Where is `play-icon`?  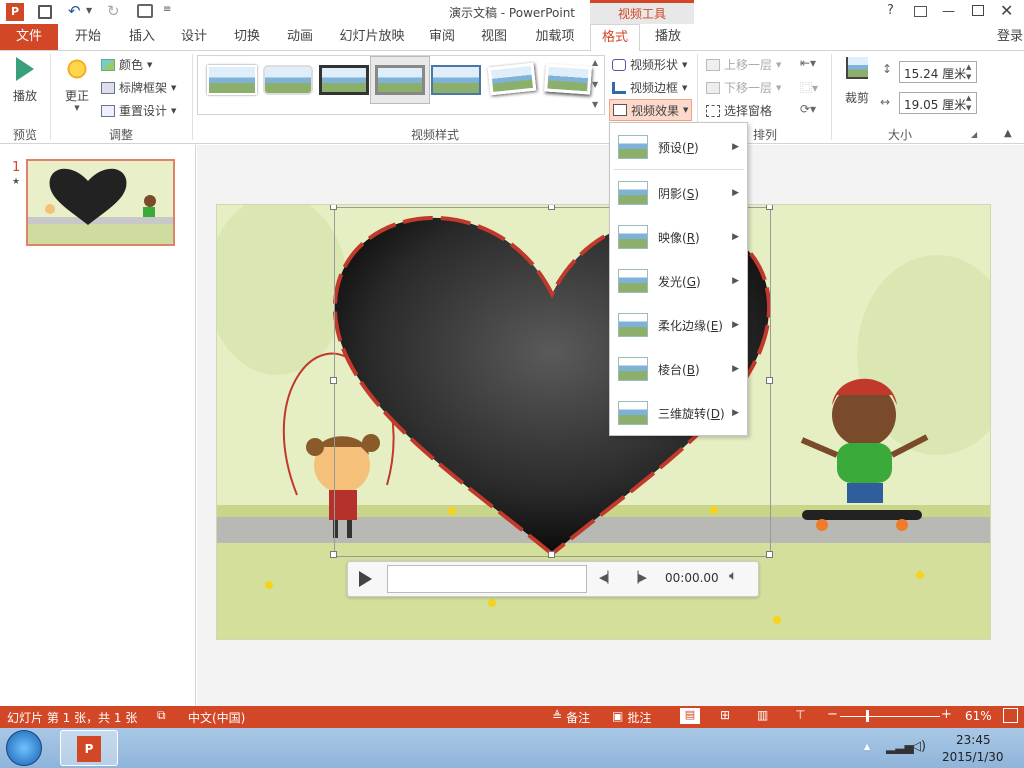
play-icon is located at coordinates (25, 69).